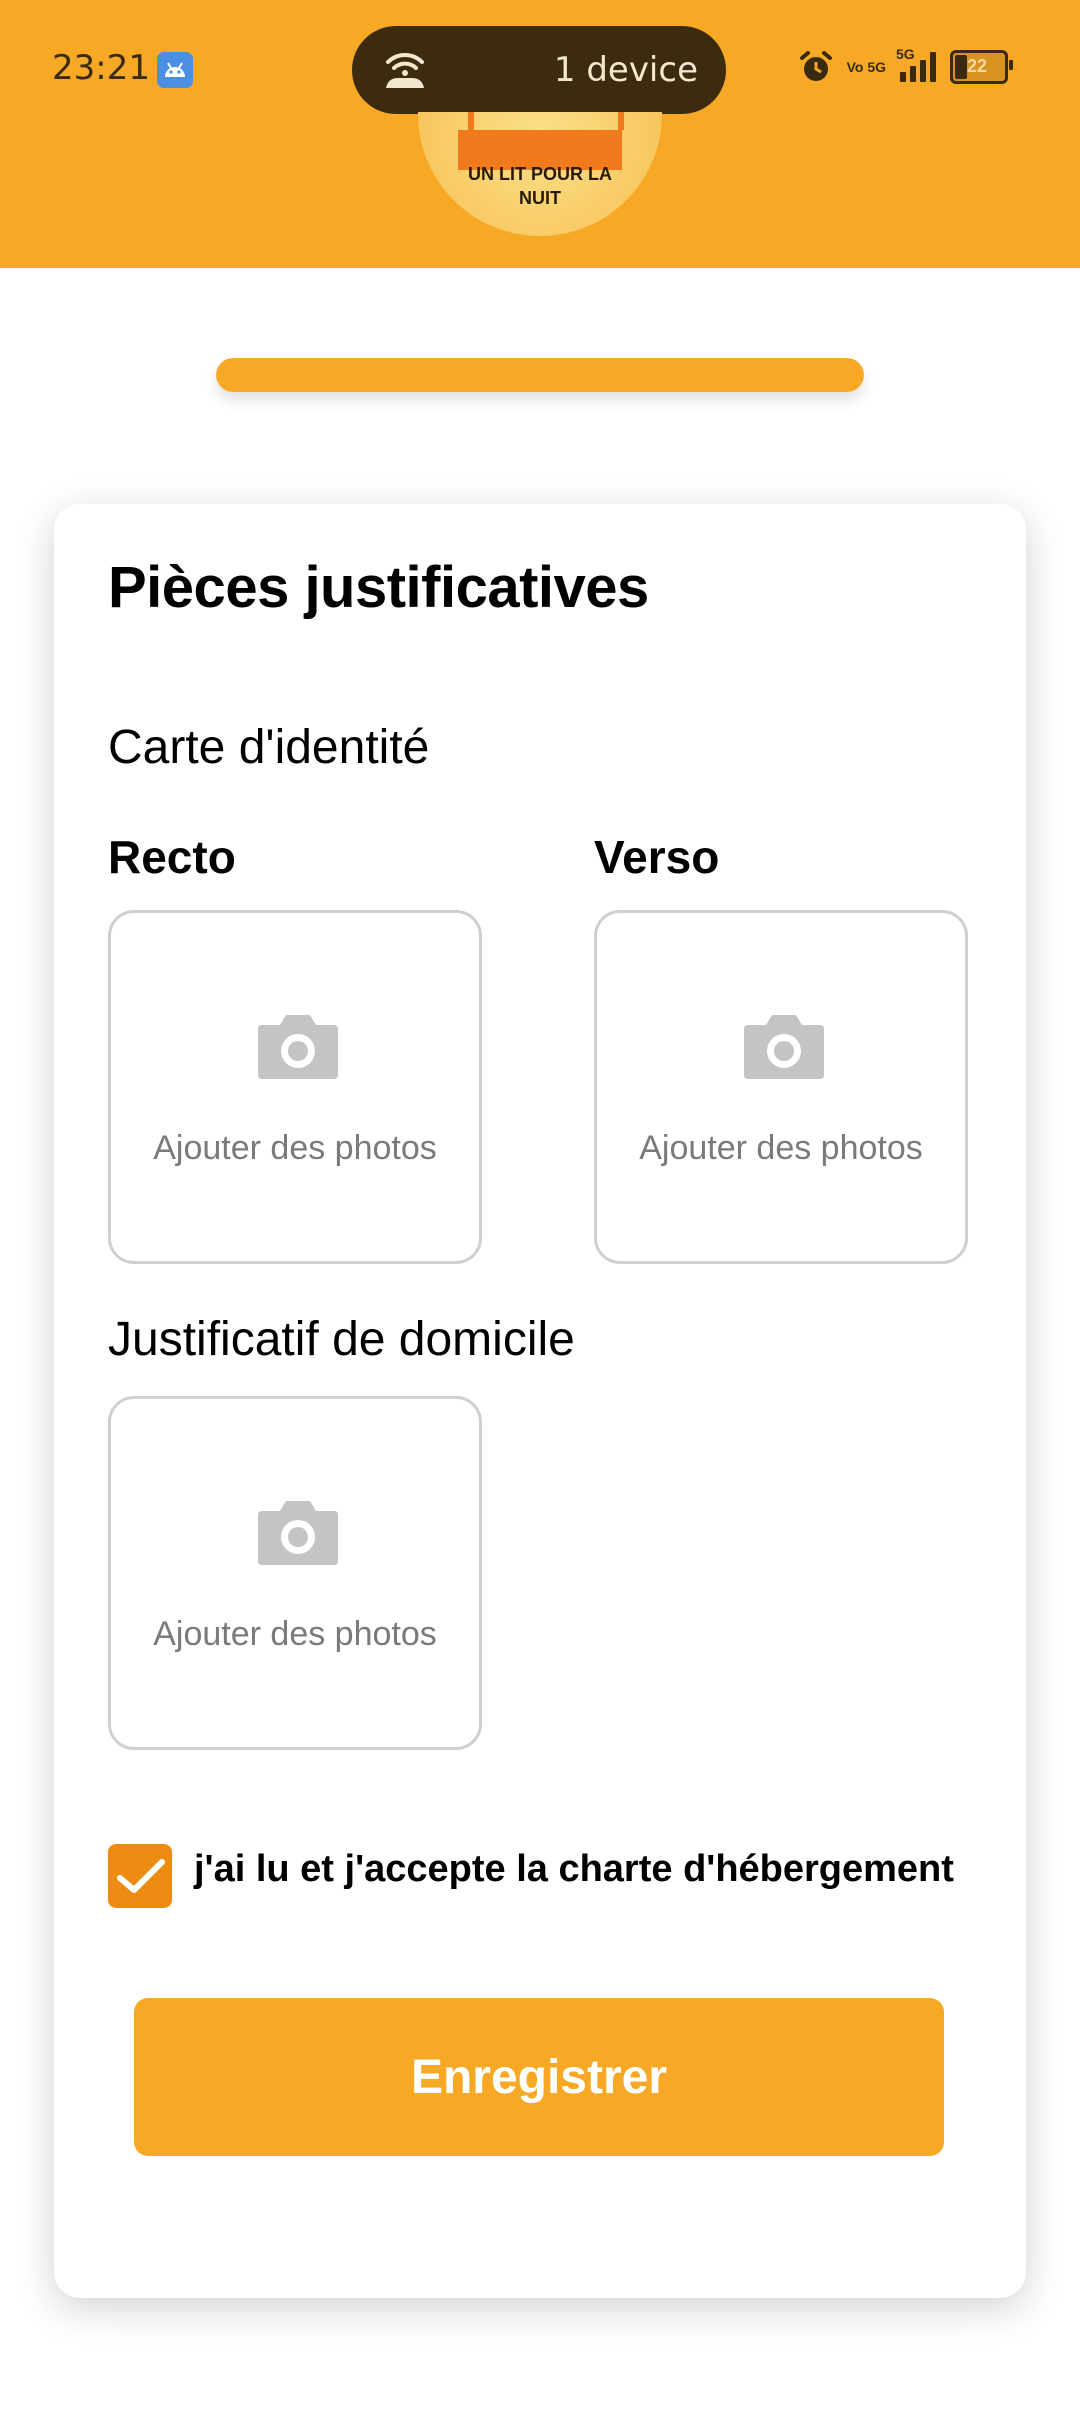  I want to click on upload-front-button: Ajouter des photos, so click(295, 1087).